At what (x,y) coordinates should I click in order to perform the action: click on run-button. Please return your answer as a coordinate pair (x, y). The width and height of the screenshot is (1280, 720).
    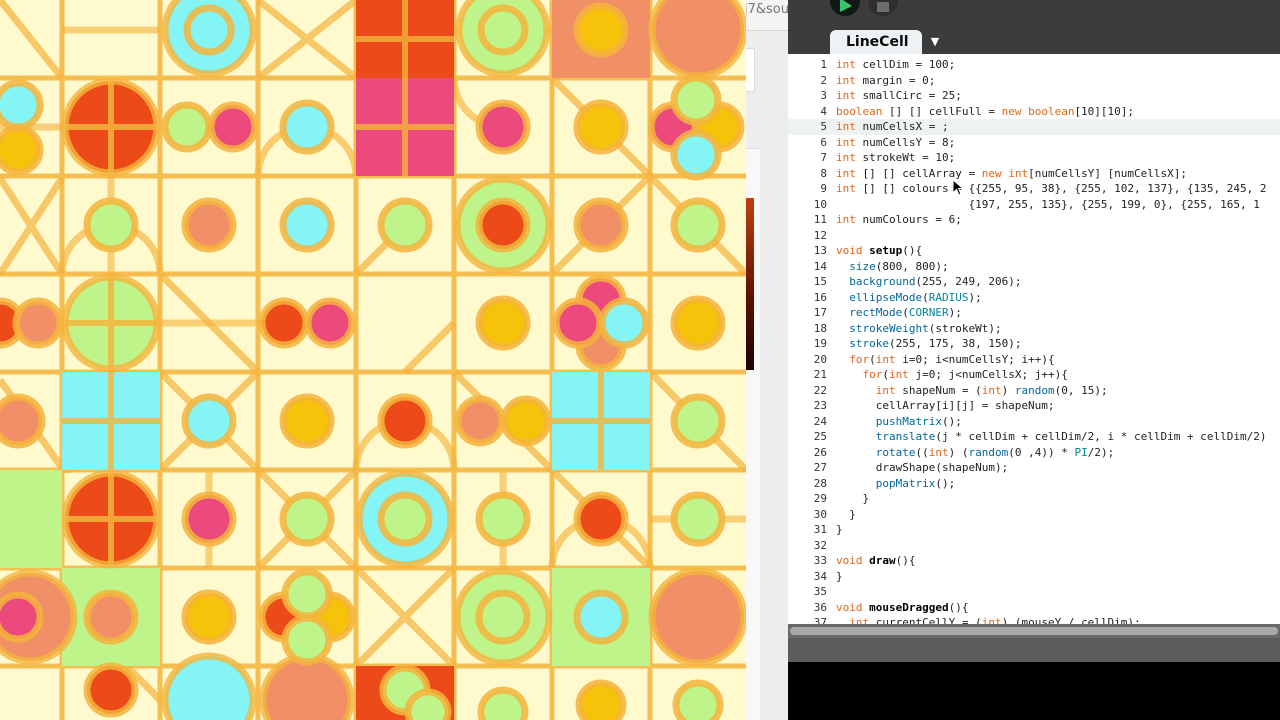
    Looking at the image, I should click on (845, 8).